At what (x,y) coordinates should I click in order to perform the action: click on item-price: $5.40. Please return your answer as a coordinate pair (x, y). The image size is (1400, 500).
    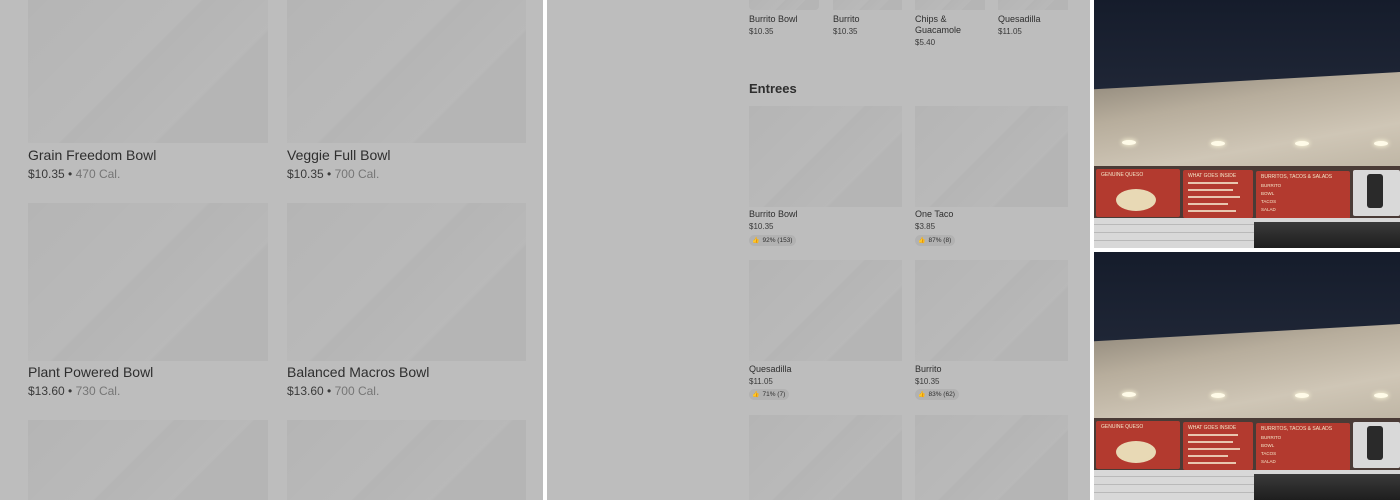
    Looking at the image, I should click on (925, 42).